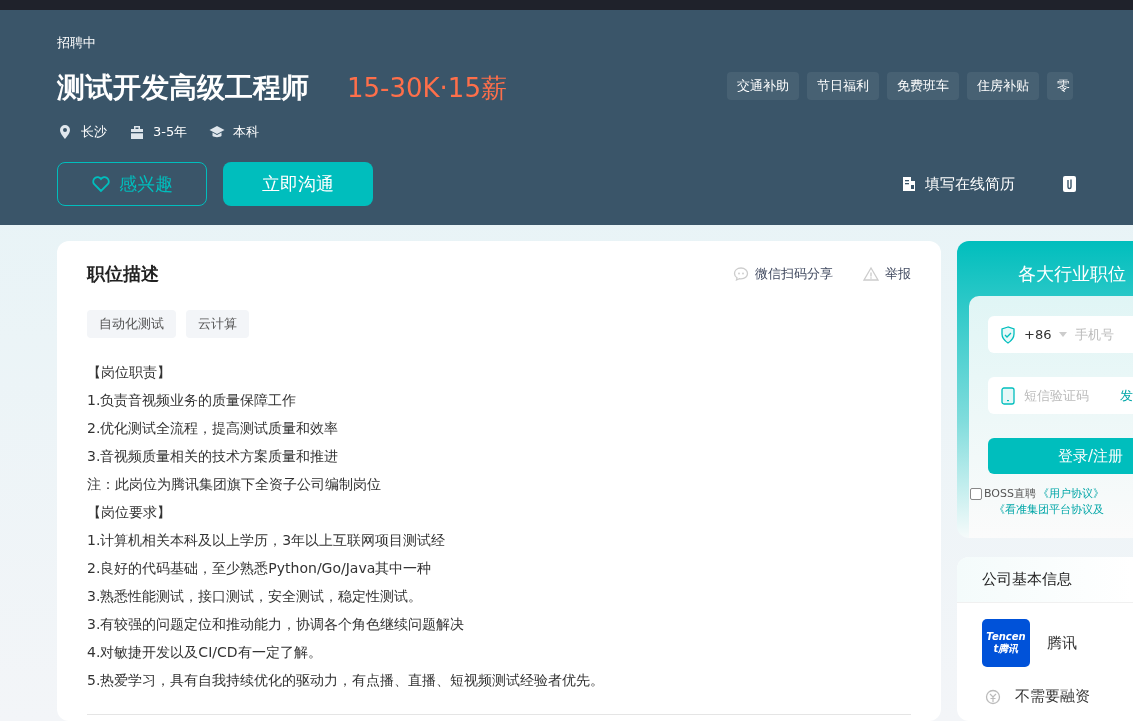 The image size is (1133, 721). What do you see at coordinates (427, 88) in the screenshot?
I see `salary: 15-30K·15薪` at bounding box center [427, 88].